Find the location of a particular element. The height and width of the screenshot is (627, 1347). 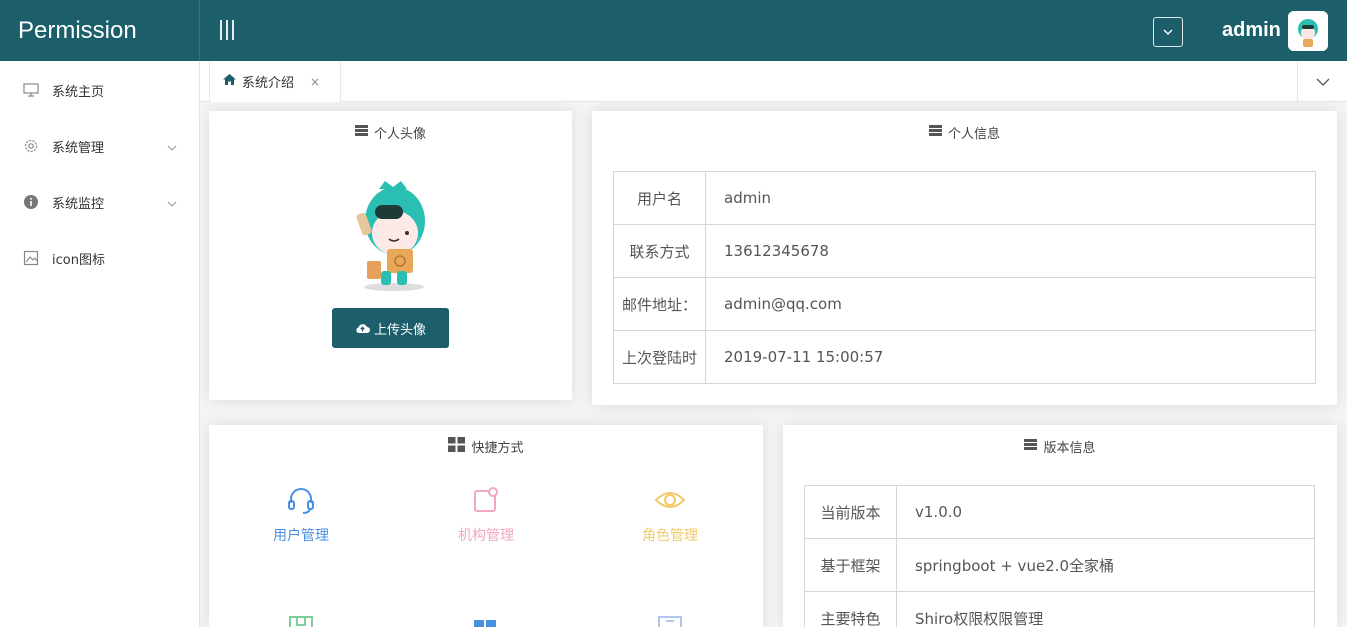

tab-label: 系统介绍 is located at coordinates (268, 83).